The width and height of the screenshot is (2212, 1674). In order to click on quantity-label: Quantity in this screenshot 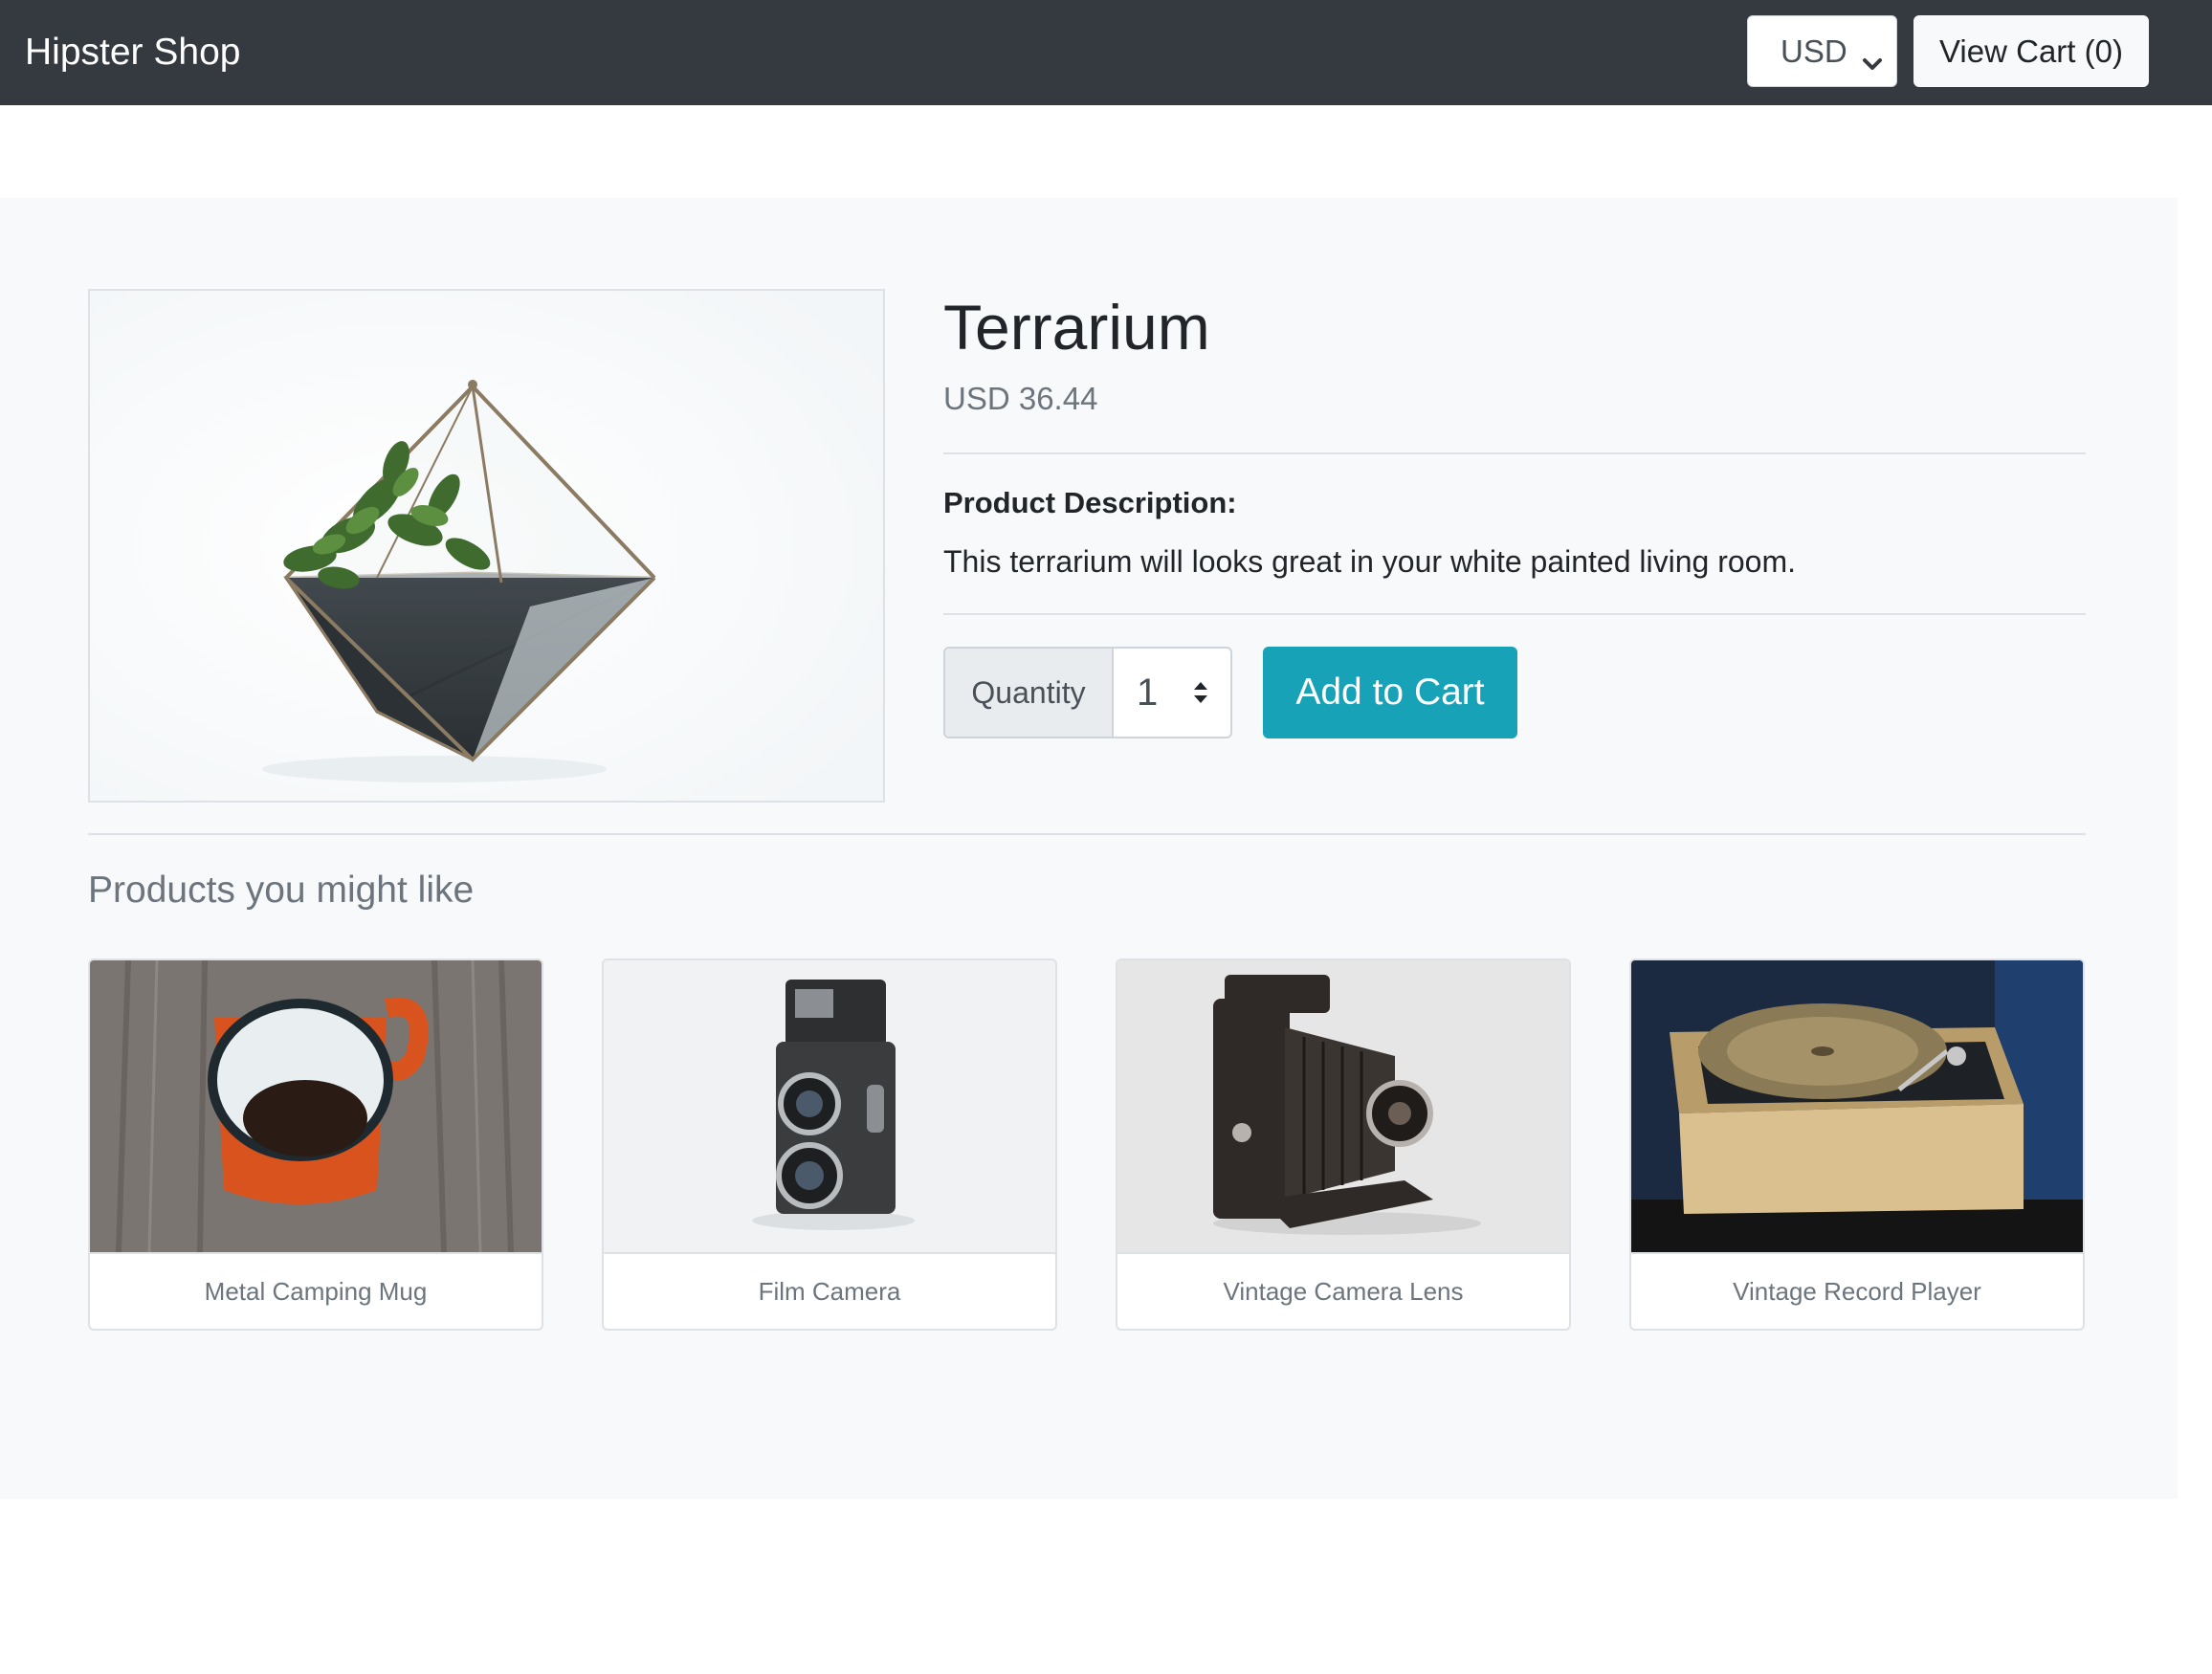, I will do `click(1029, 693)`.